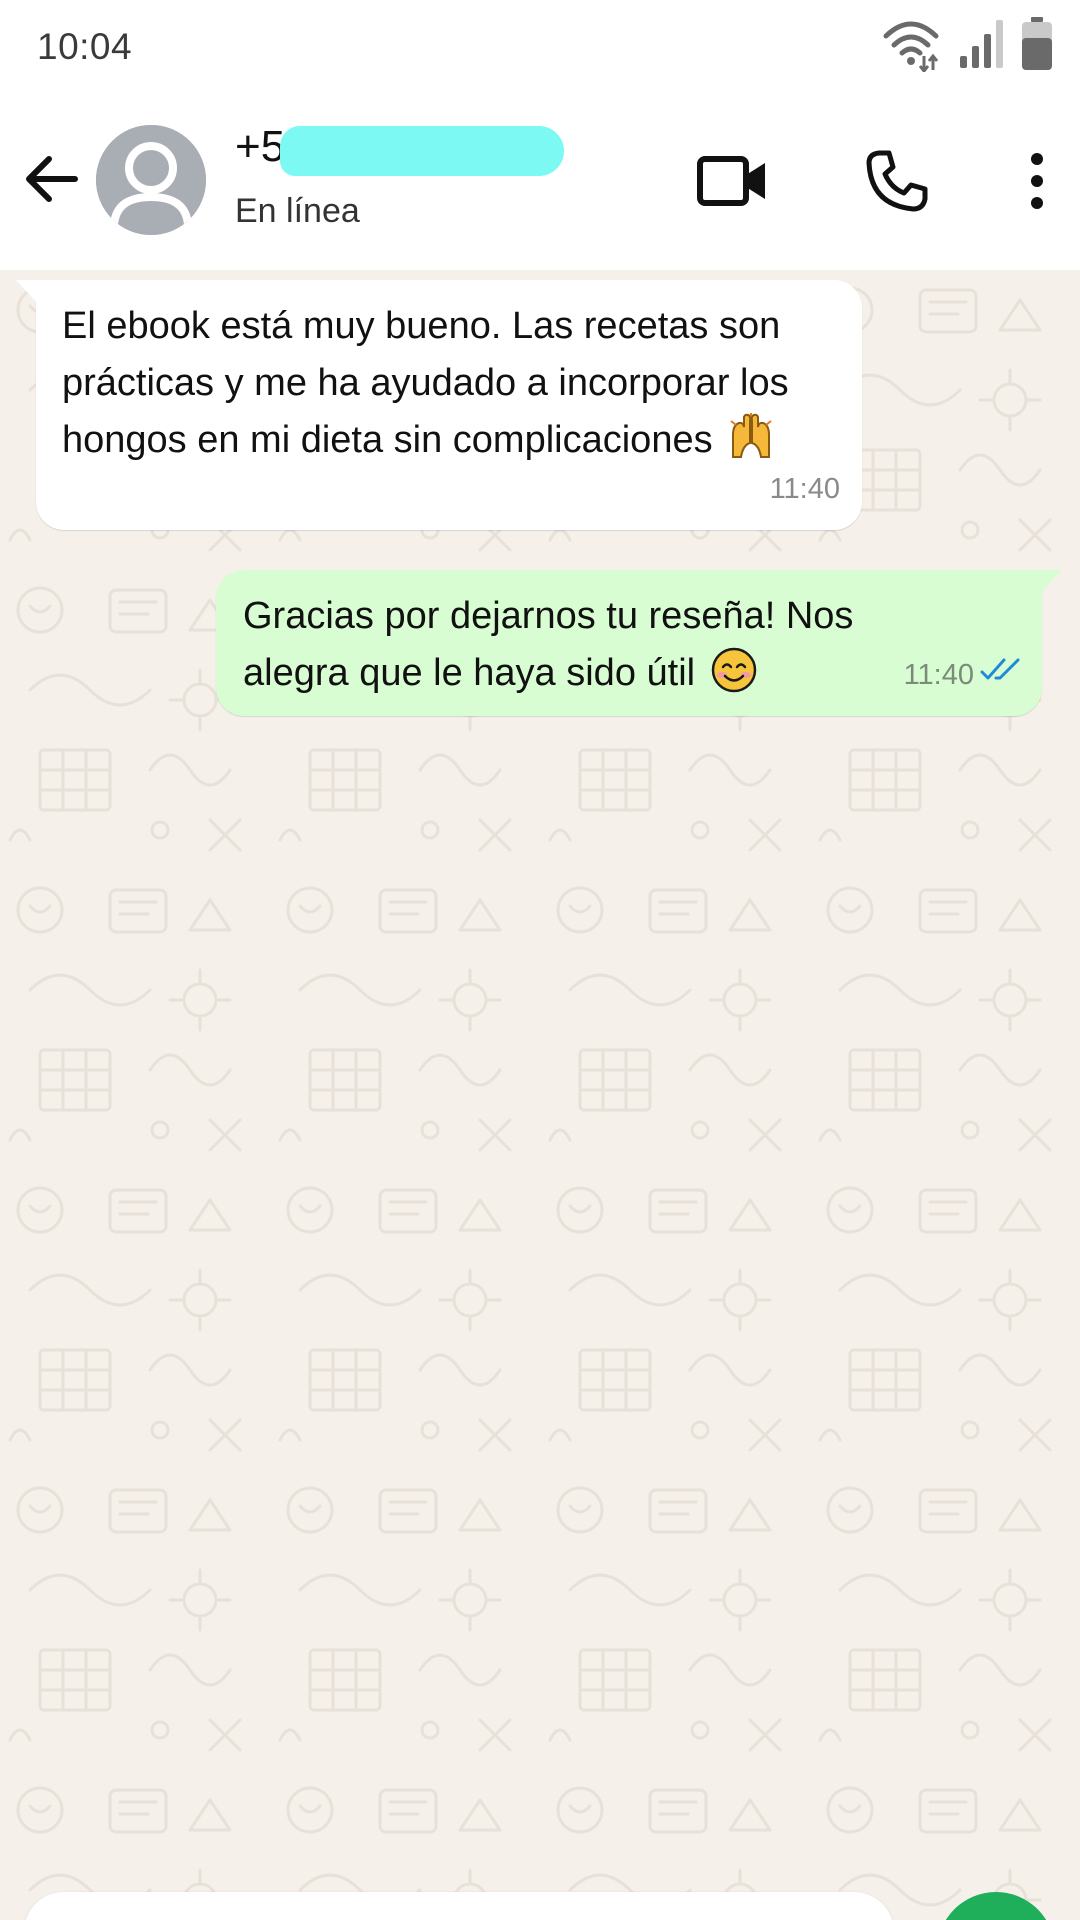 This screenshot has width=1080, height=1920. What do you see at coordinates (260, 146) in the screenshot?
I see `contact-name-text: +5` at bounding box center [260, 146].